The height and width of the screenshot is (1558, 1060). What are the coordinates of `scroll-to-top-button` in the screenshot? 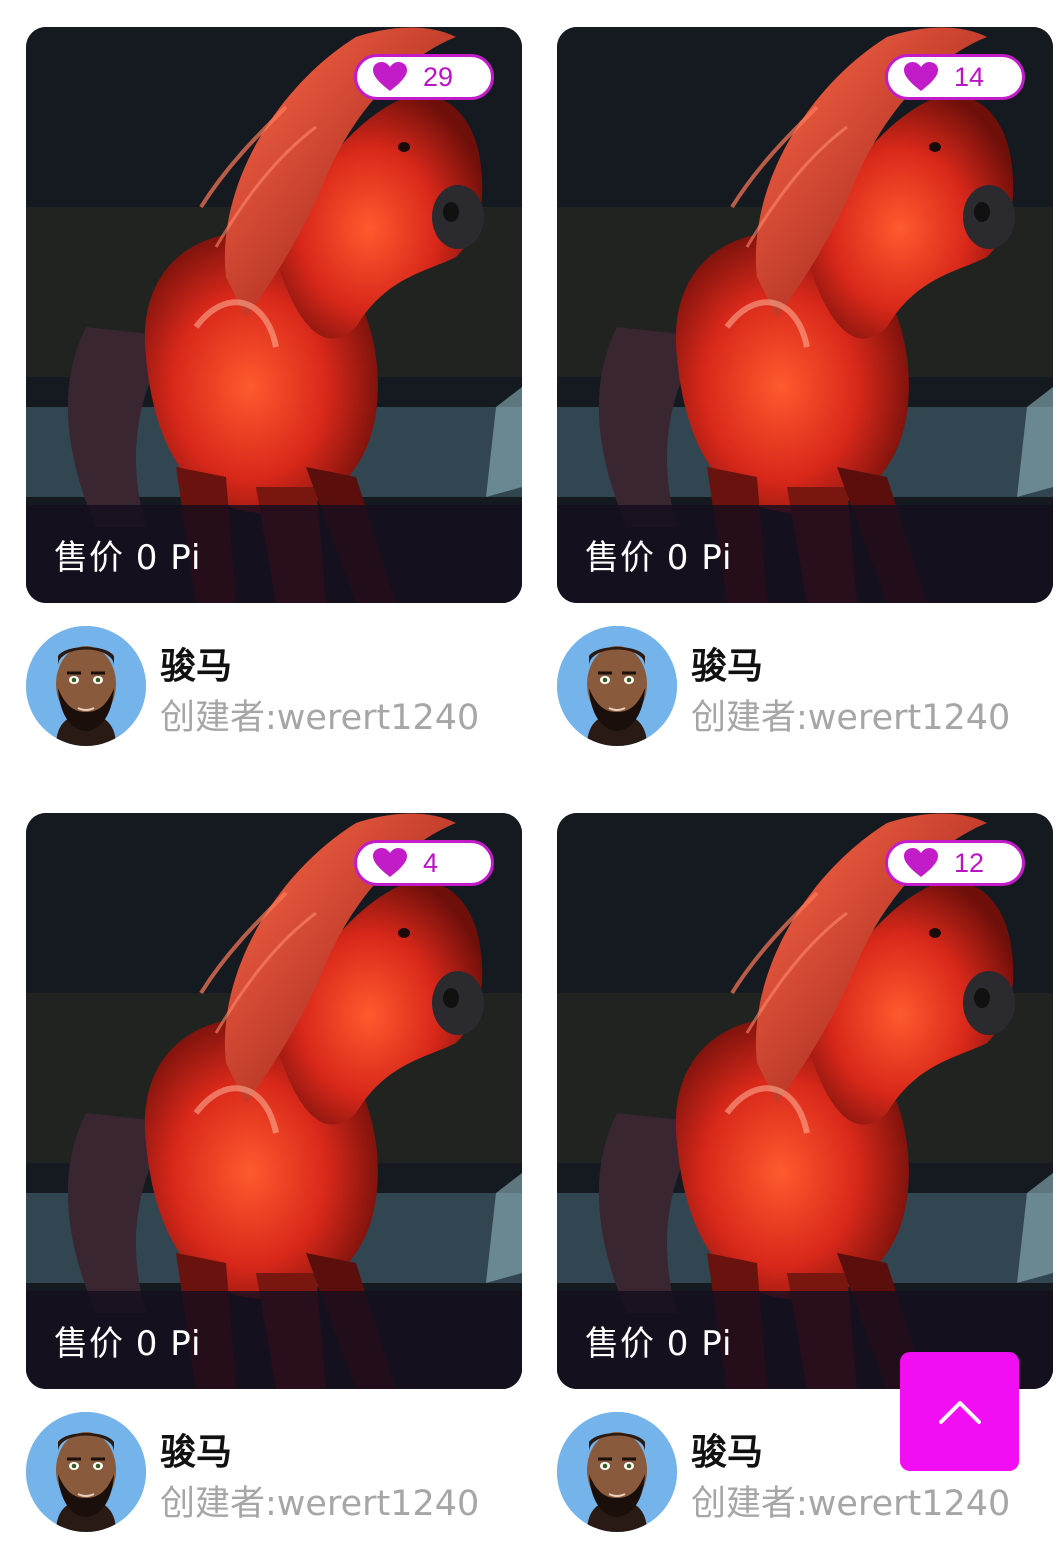 It's located at (959, 1411).